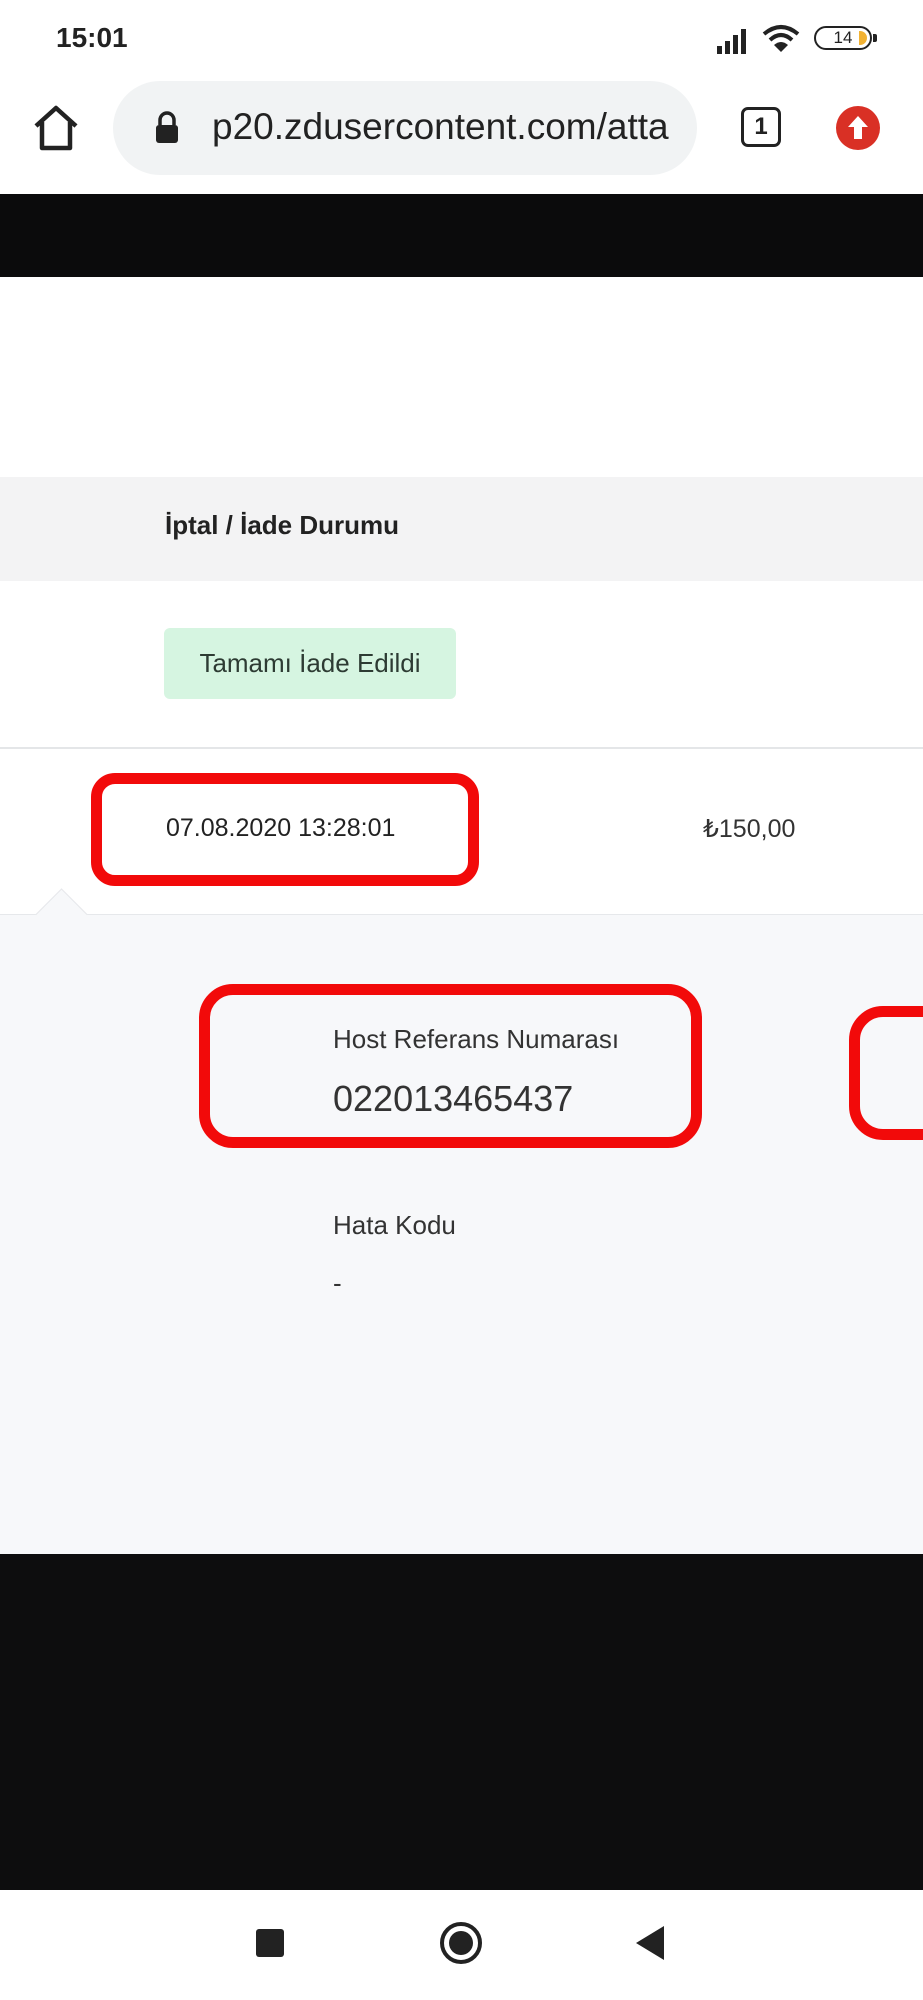 The width and height of the screenshot is (923, 2000). What do you see at coordinates (167, 127) in the screenshot?
I see `lock-icon` at bounding box center [167, 127].